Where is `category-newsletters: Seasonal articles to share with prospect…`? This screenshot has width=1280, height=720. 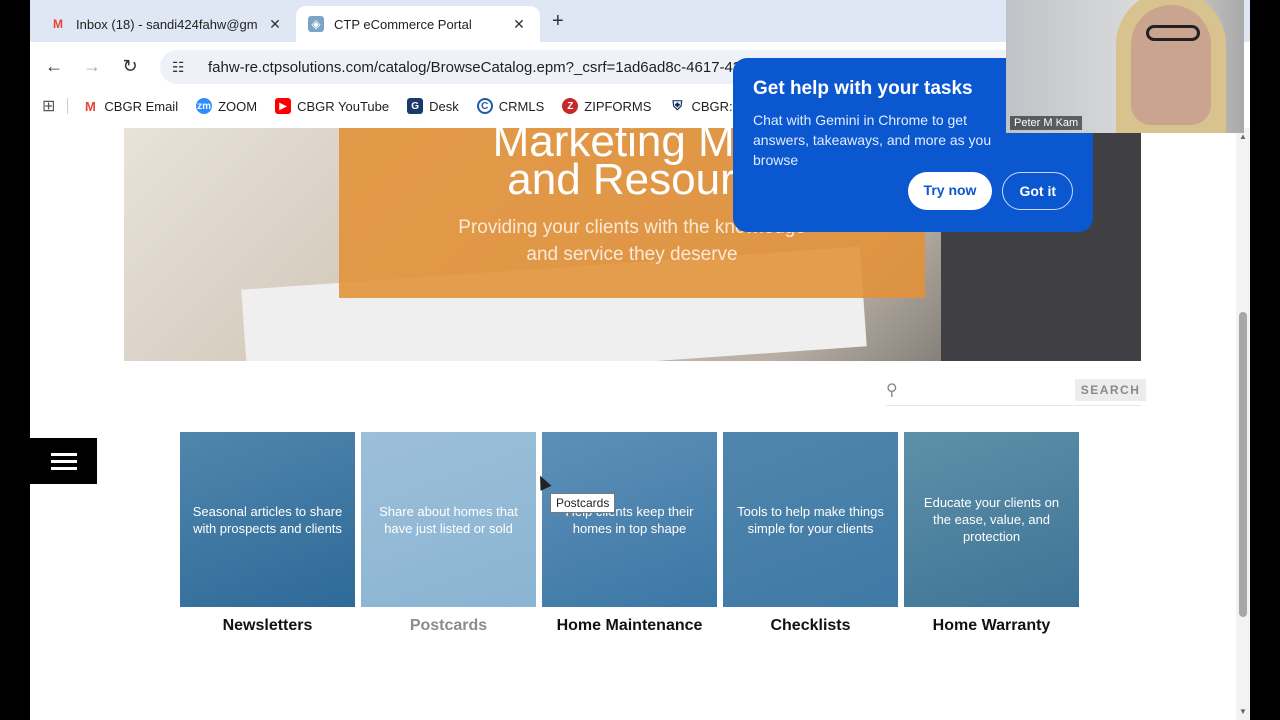
category-newsletters: Seasonal articles to share with prospect… is located at coordinates (267, 533).